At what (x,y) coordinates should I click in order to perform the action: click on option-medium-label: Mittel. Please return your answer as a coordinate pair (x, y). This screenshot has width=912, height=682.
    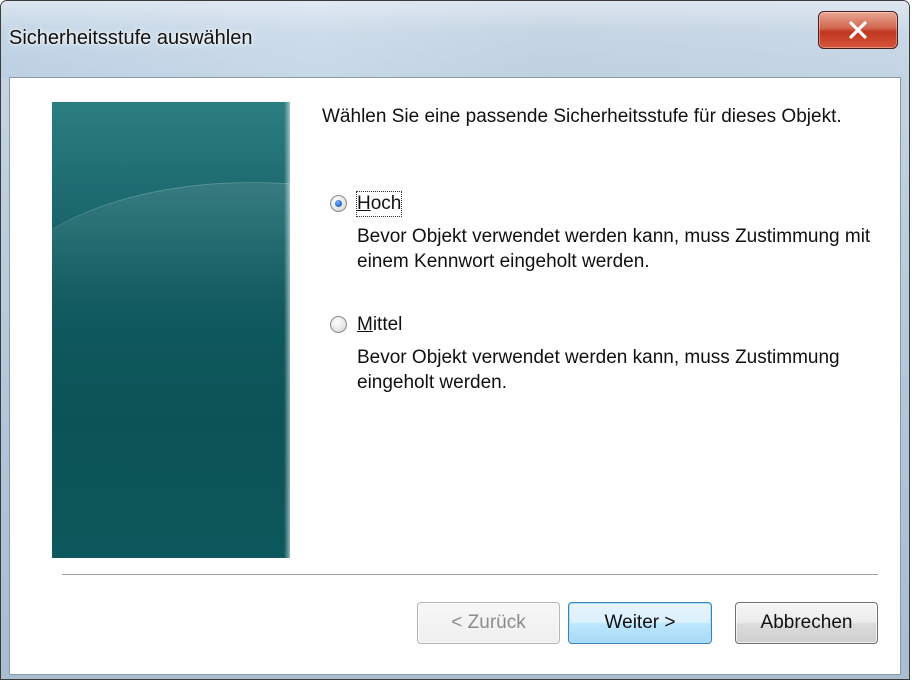
    Looking at the image, I should click on (379, 325).